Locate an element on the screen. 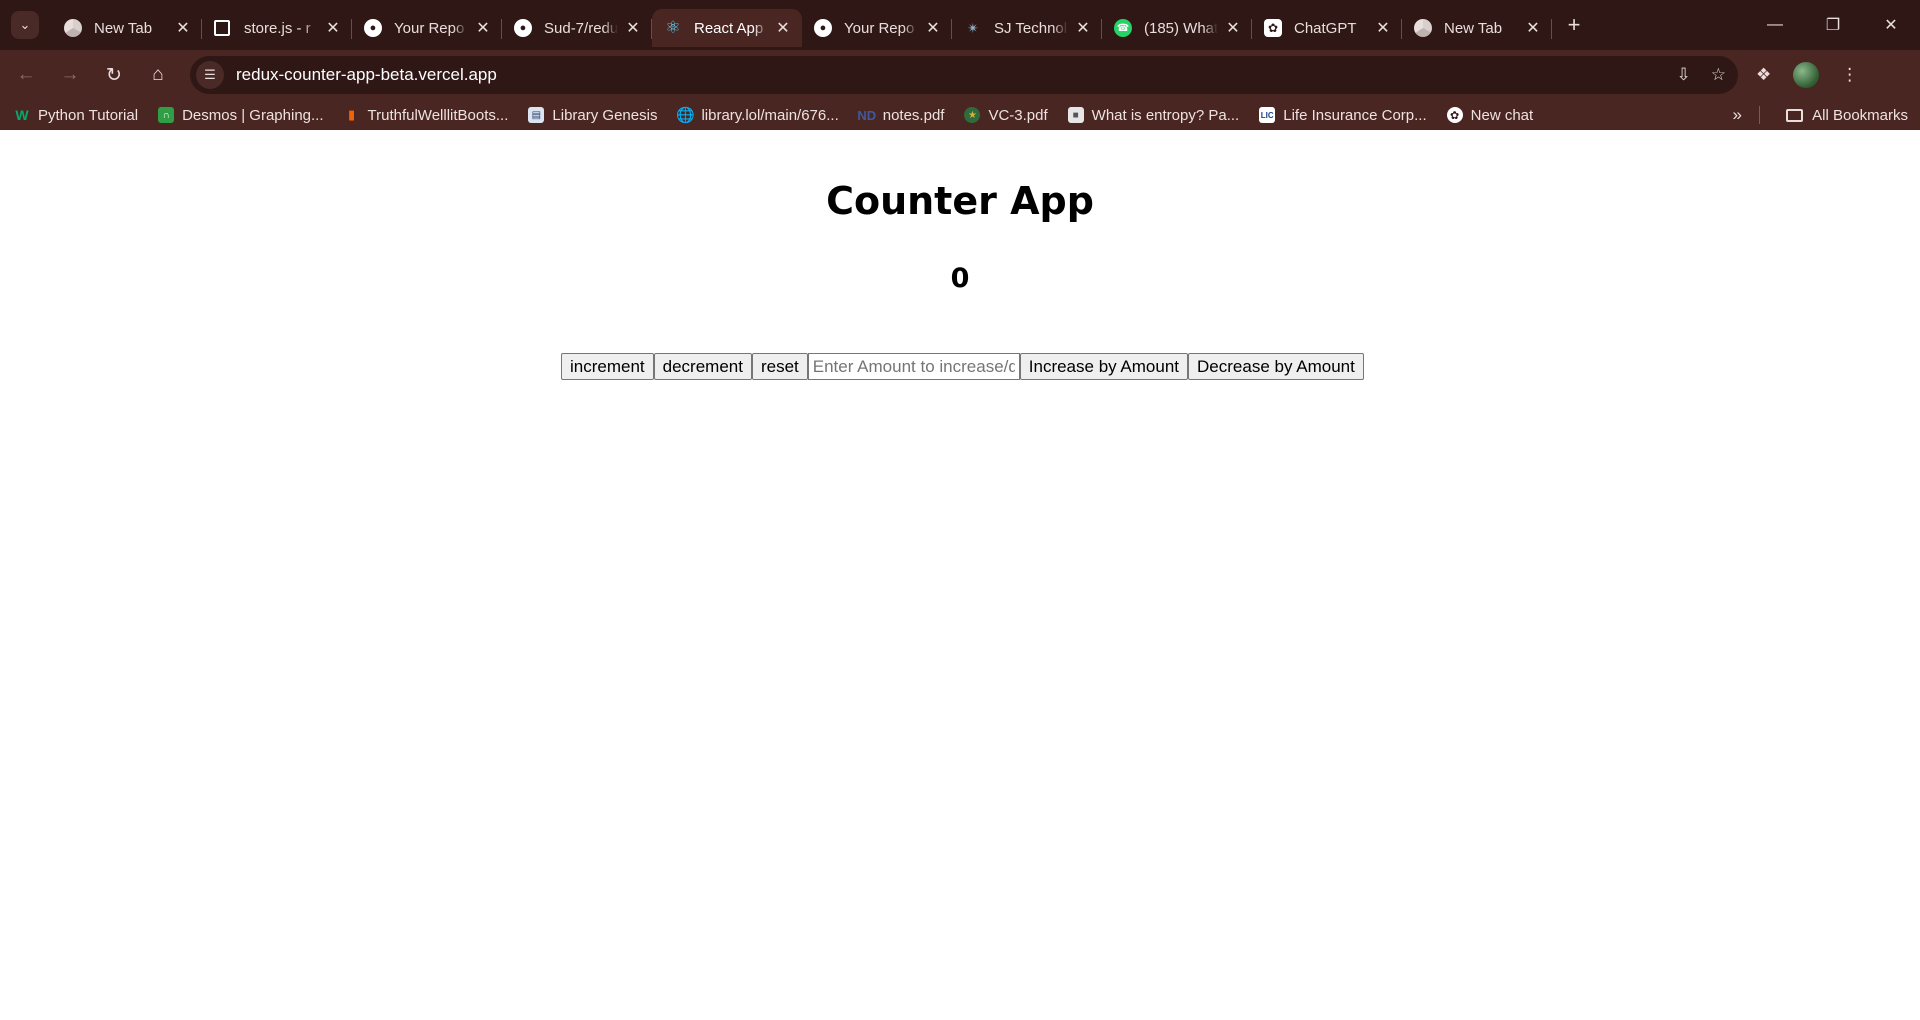 Image resolution: width=1920 pixels, height=1020 pixels. restore-button: ❐ is located at coordinates (1833, 25).